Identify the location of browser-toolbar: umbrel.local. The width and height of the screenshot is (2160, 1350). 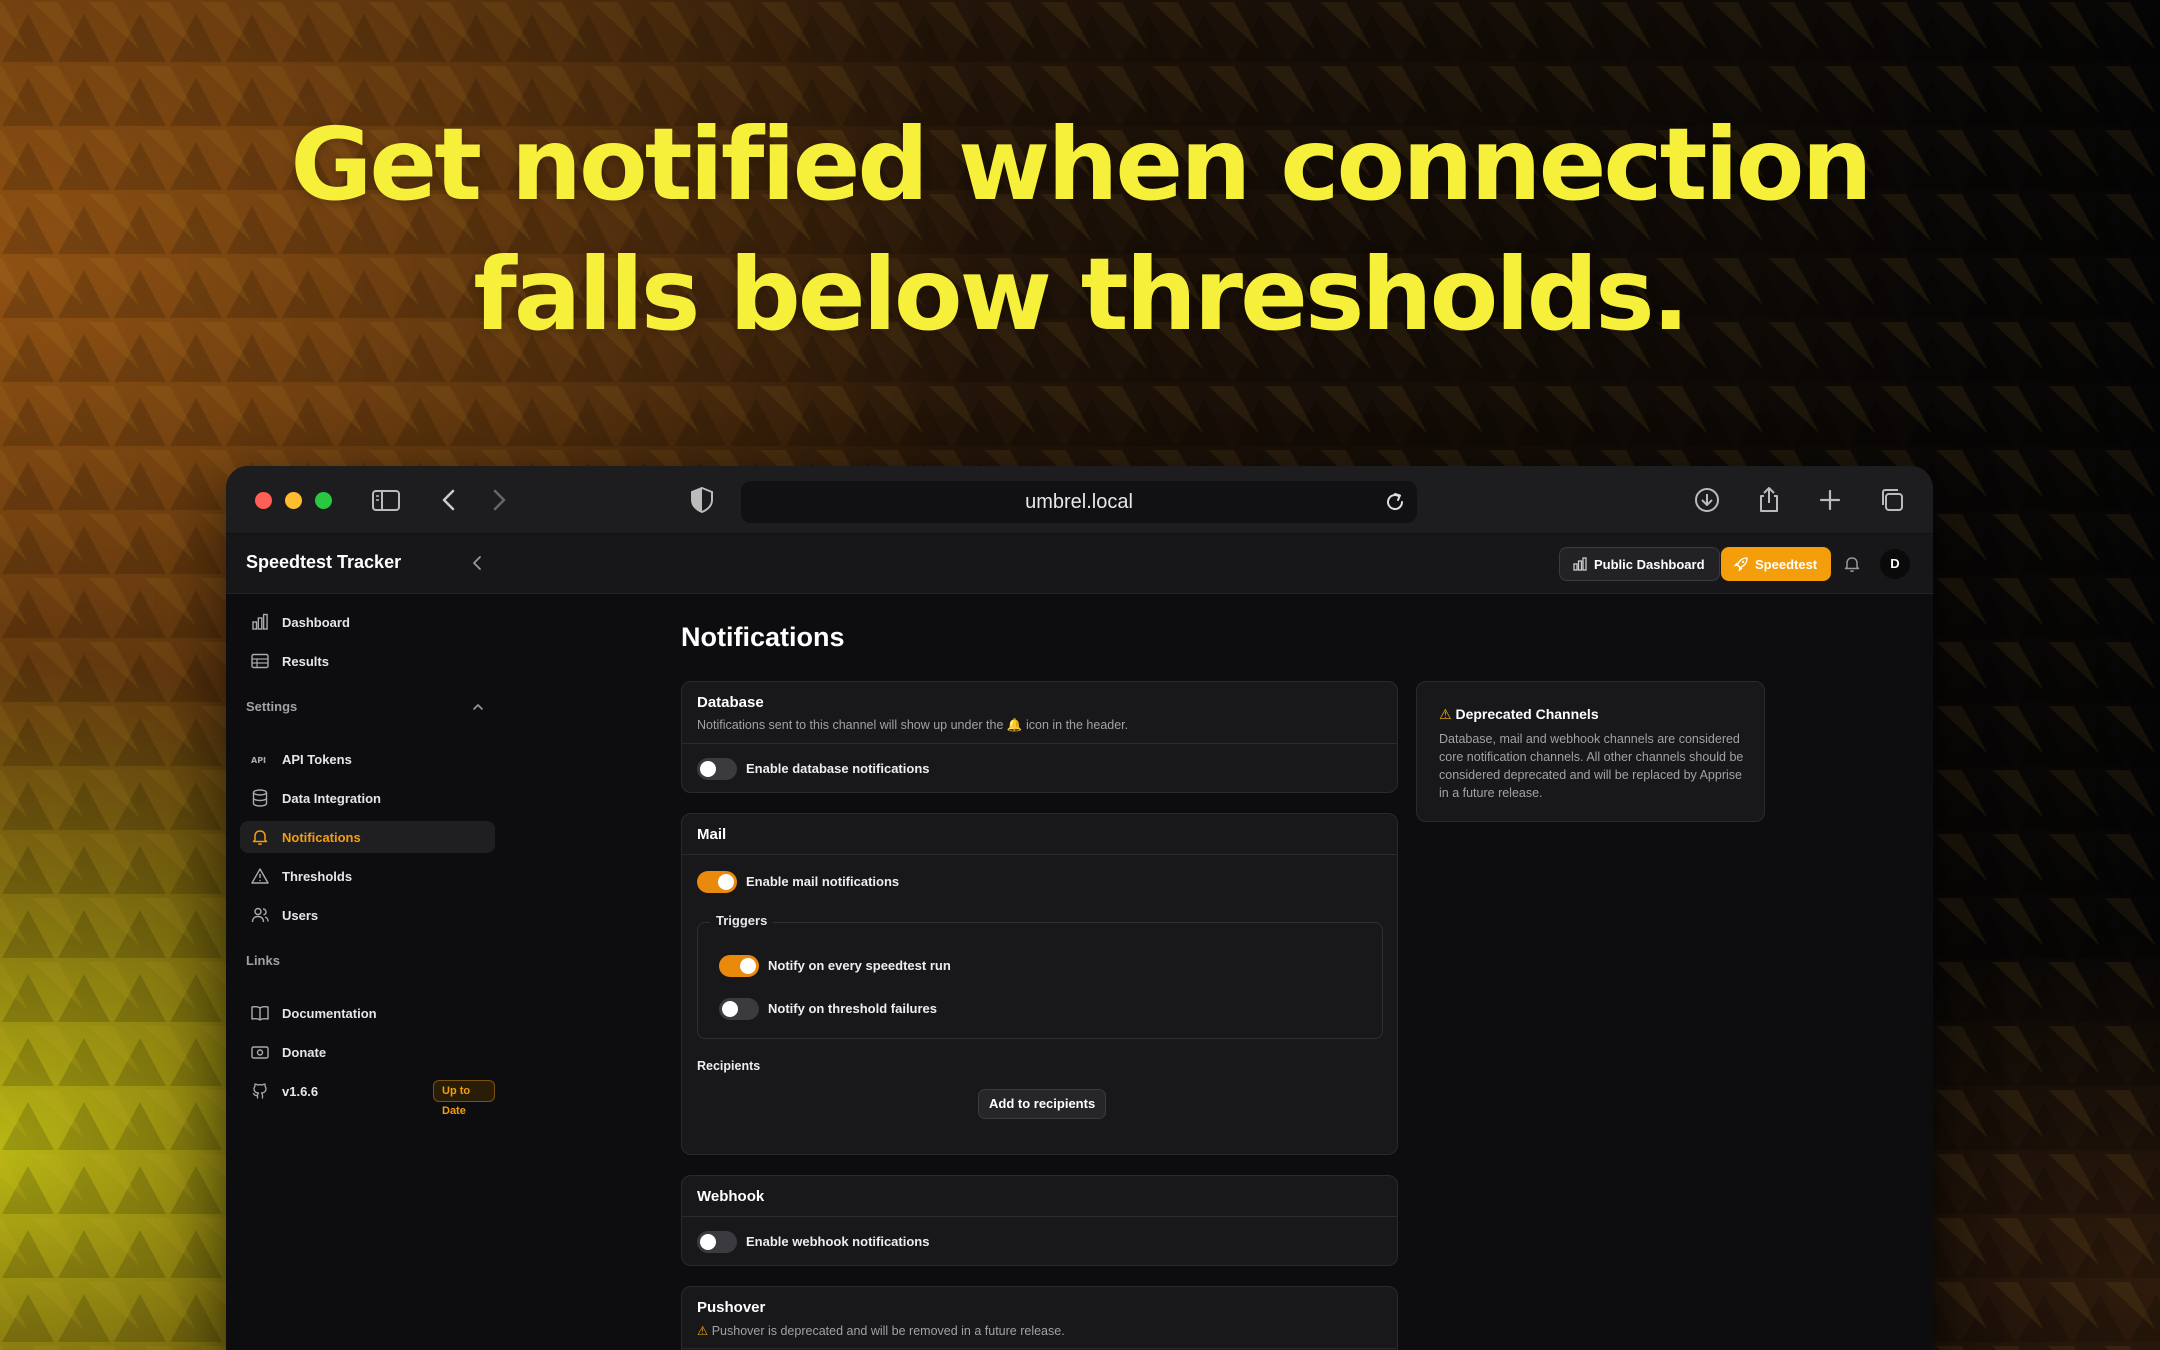
(1079, 500).